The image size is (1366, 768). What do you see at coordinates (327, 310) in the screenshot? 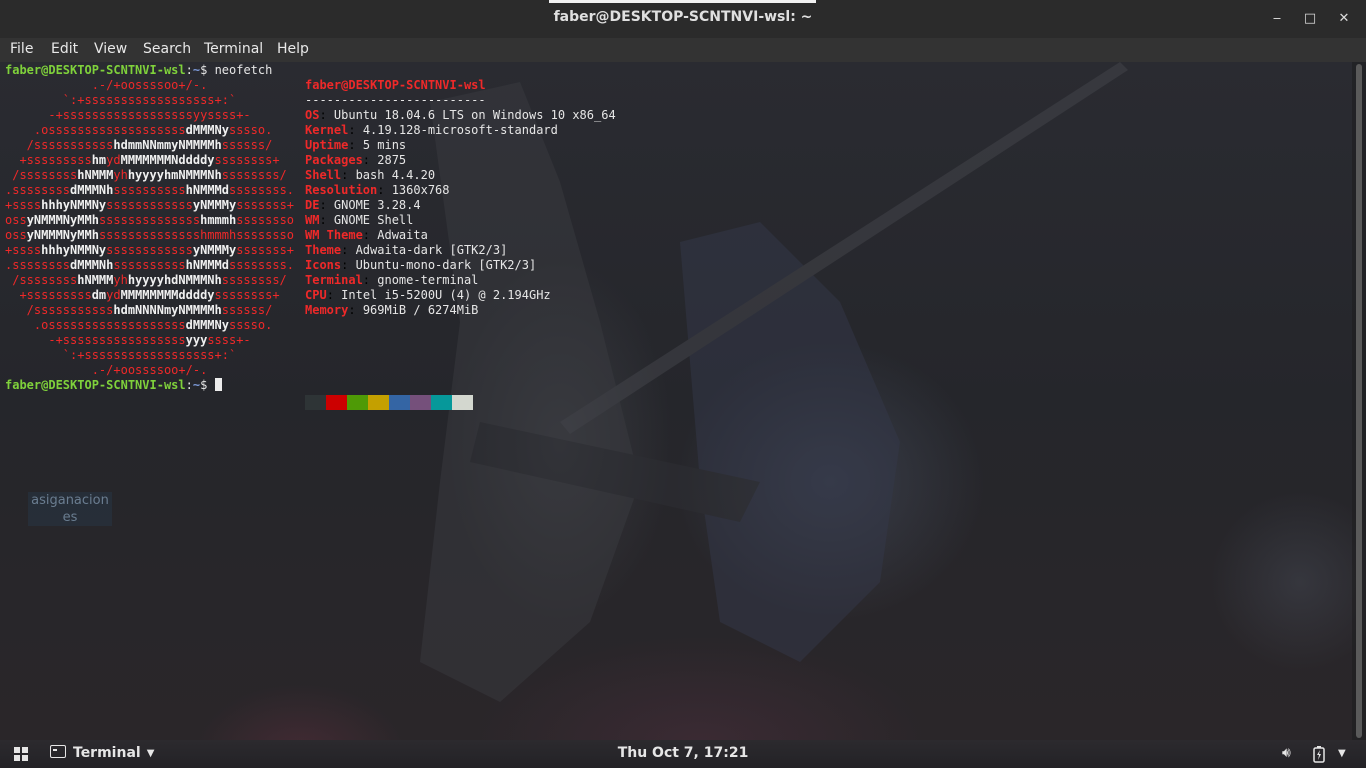
I see `info-key: Memory` at bounding box center [327, 310].